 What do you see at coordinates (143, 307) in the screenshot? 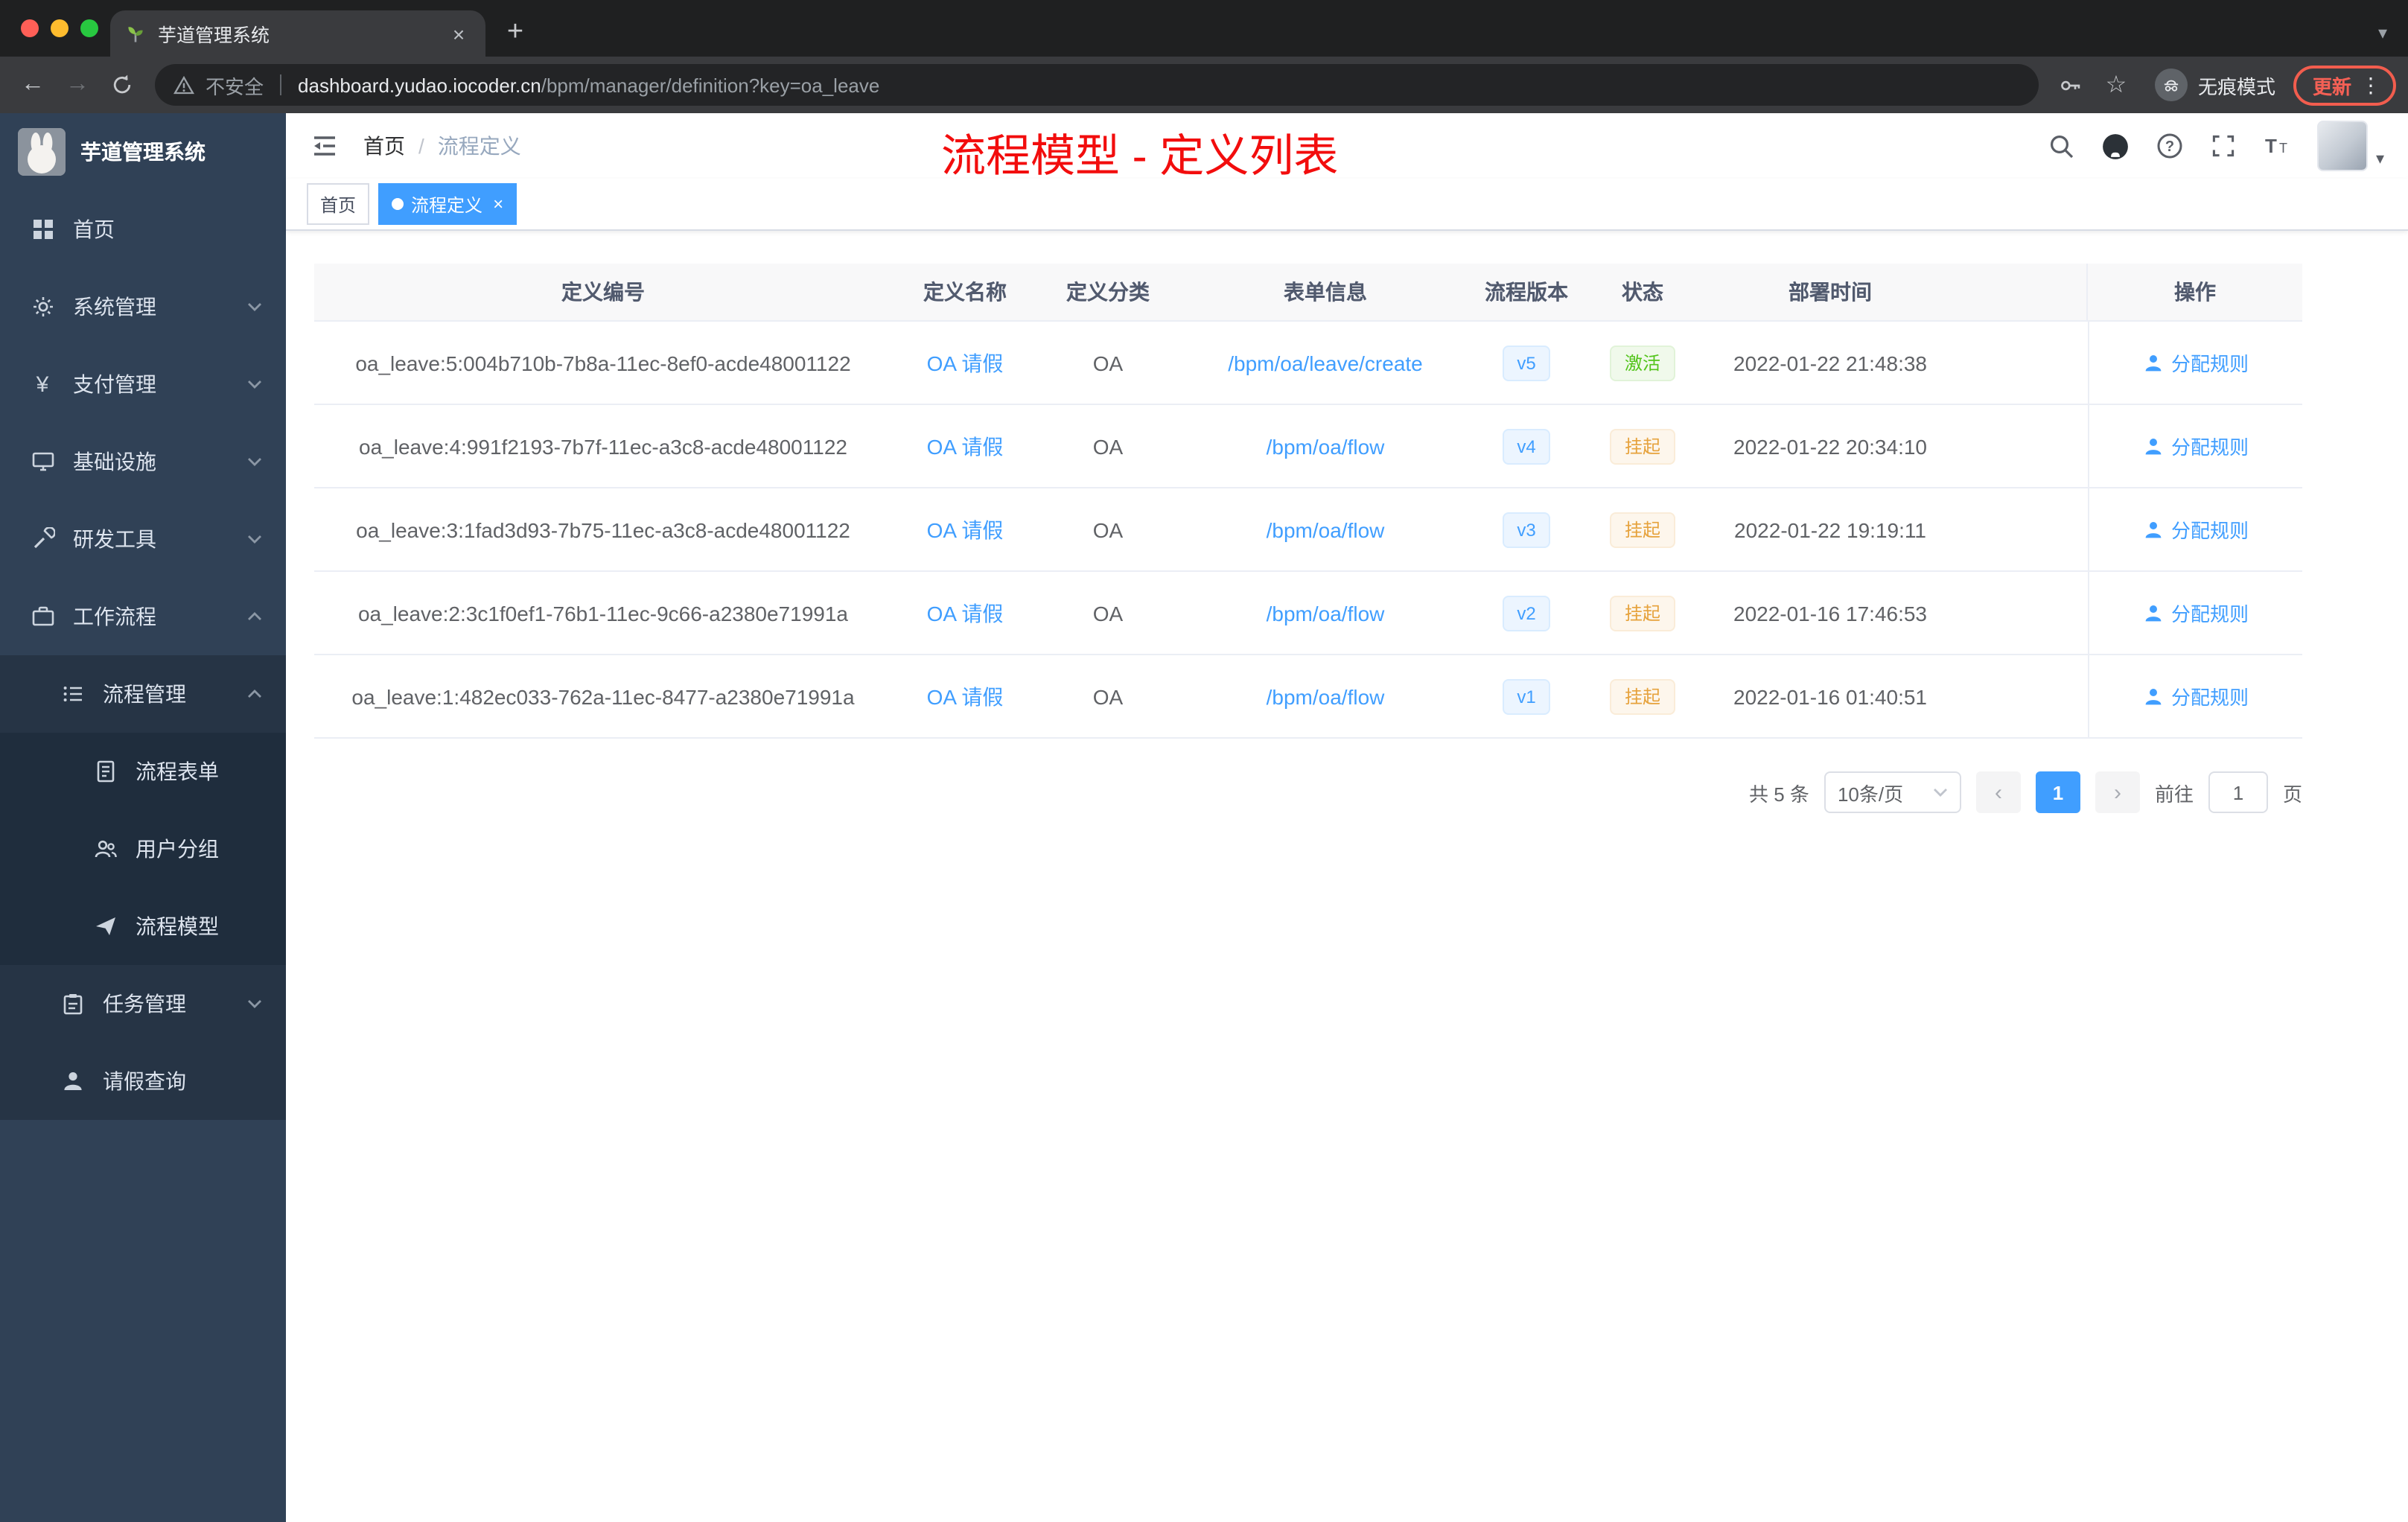
I see `sidebar-item-system: 系统管理` at bounding box center [143, 307].